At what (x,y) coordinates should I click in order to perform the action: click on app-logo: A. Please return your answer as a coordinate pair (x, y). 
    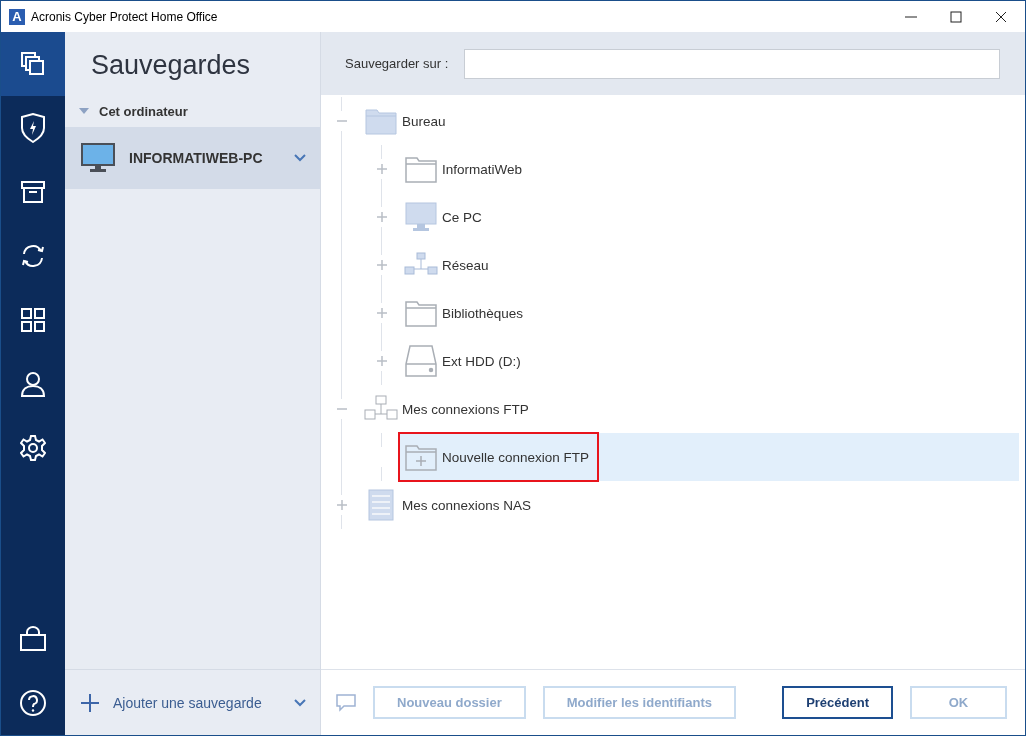
    Looking at the image, I should click on (17, 16).